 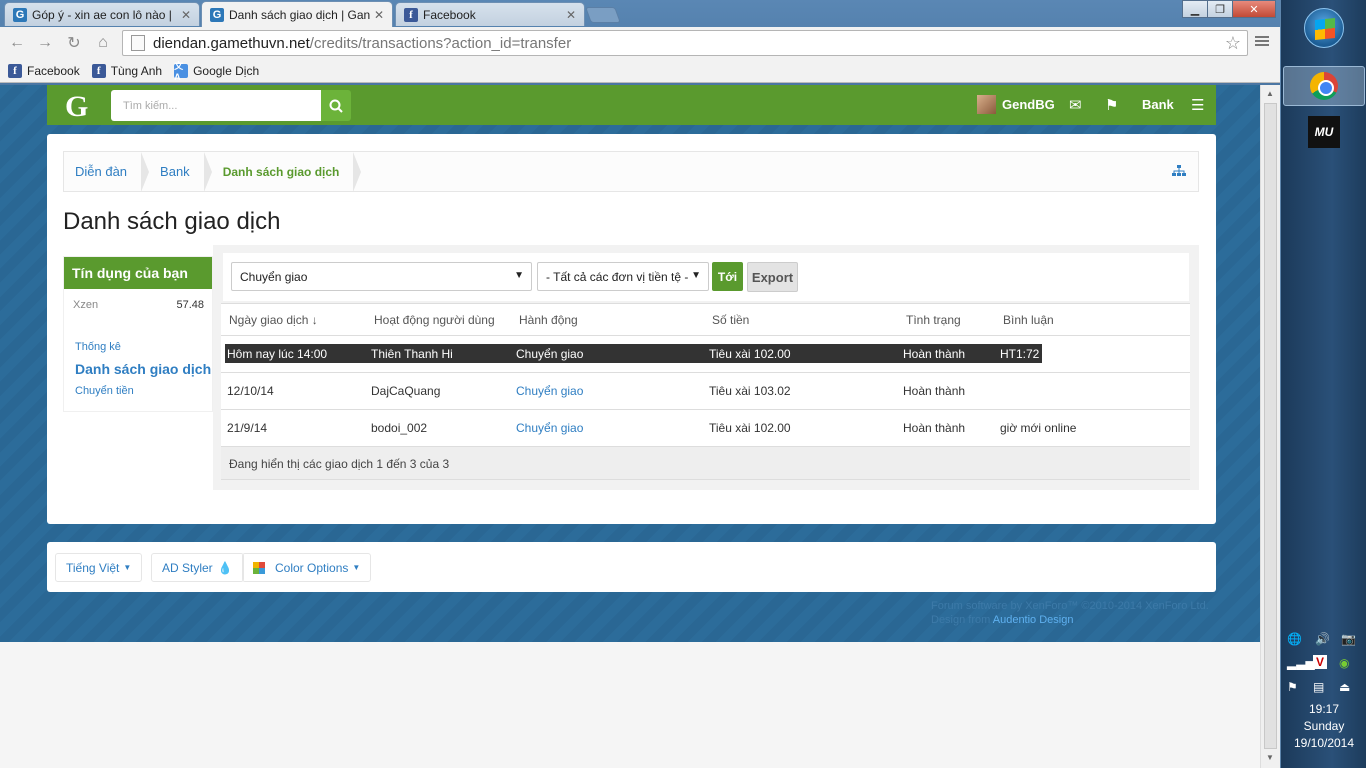 What do you see at coordinates (381, 276) in the screenshot?
I see `action-select: Chuyển giao ▼` at bounding box center [381, 276].